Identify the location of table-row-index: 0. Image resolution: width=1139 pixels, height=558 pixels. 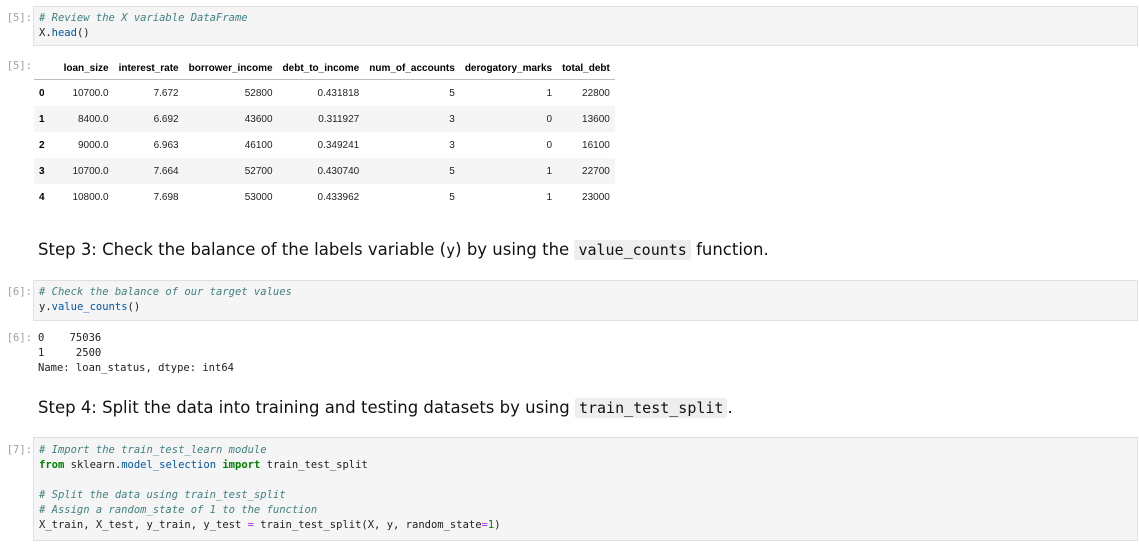
(42, 93).